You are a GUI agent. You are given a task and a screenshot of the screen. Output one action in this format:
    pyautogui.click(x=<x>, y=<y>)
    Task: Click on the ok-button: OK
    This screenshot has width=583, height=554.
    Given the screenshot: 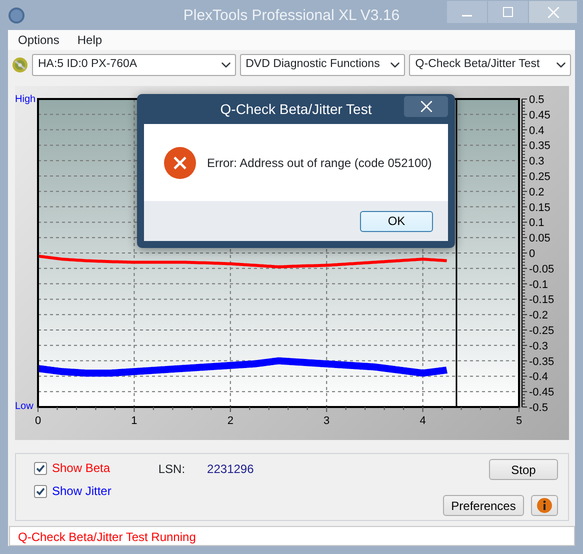 What is the action you would take?
    pyautogui.click(x=396, y=221)
    